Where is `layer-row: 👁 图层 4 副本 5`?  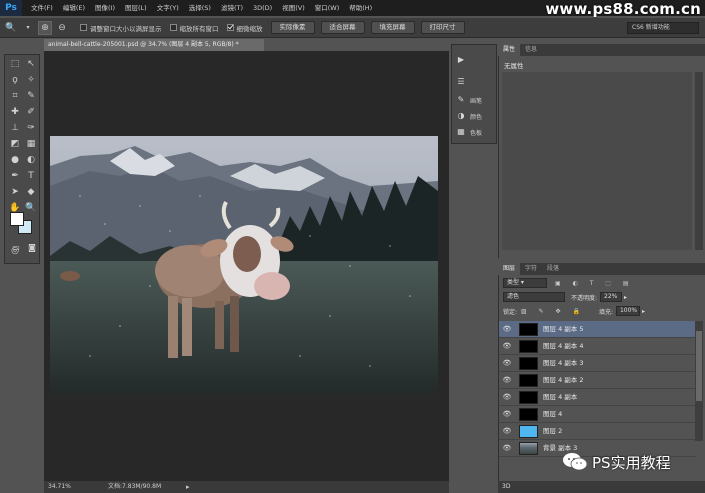 layer-row: 👁 图层 4 副本 5 is located at coordinates (597, 329).